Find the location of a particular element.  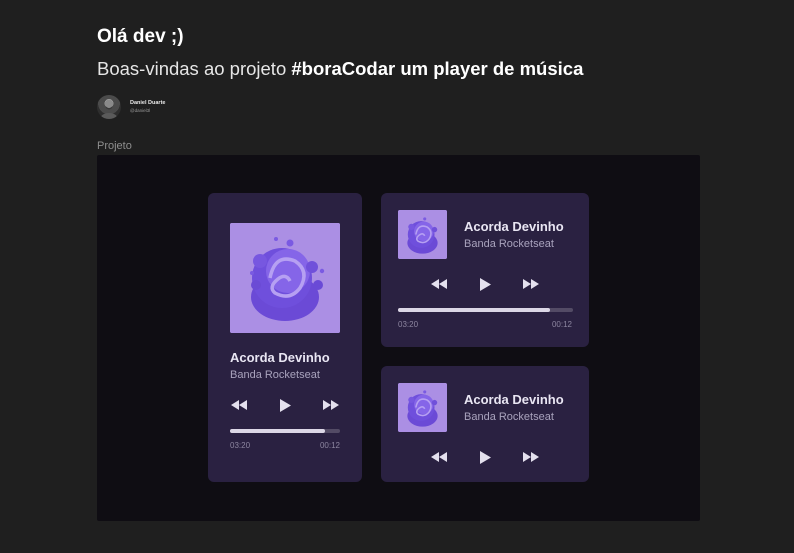

subtitle-highlight: #boraCodar um player de música is located at coordinates (437, 68).